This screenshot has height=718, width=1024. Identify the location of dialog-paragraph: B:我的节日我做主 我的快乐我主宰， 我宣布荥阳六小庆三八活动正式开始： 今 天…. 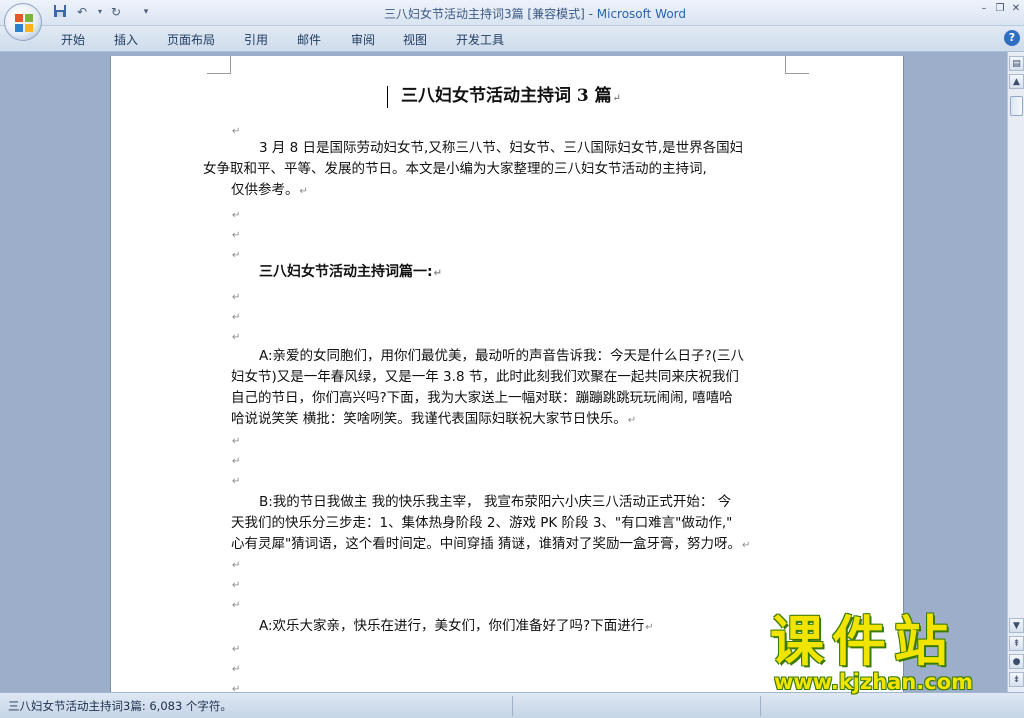
(491, 523).